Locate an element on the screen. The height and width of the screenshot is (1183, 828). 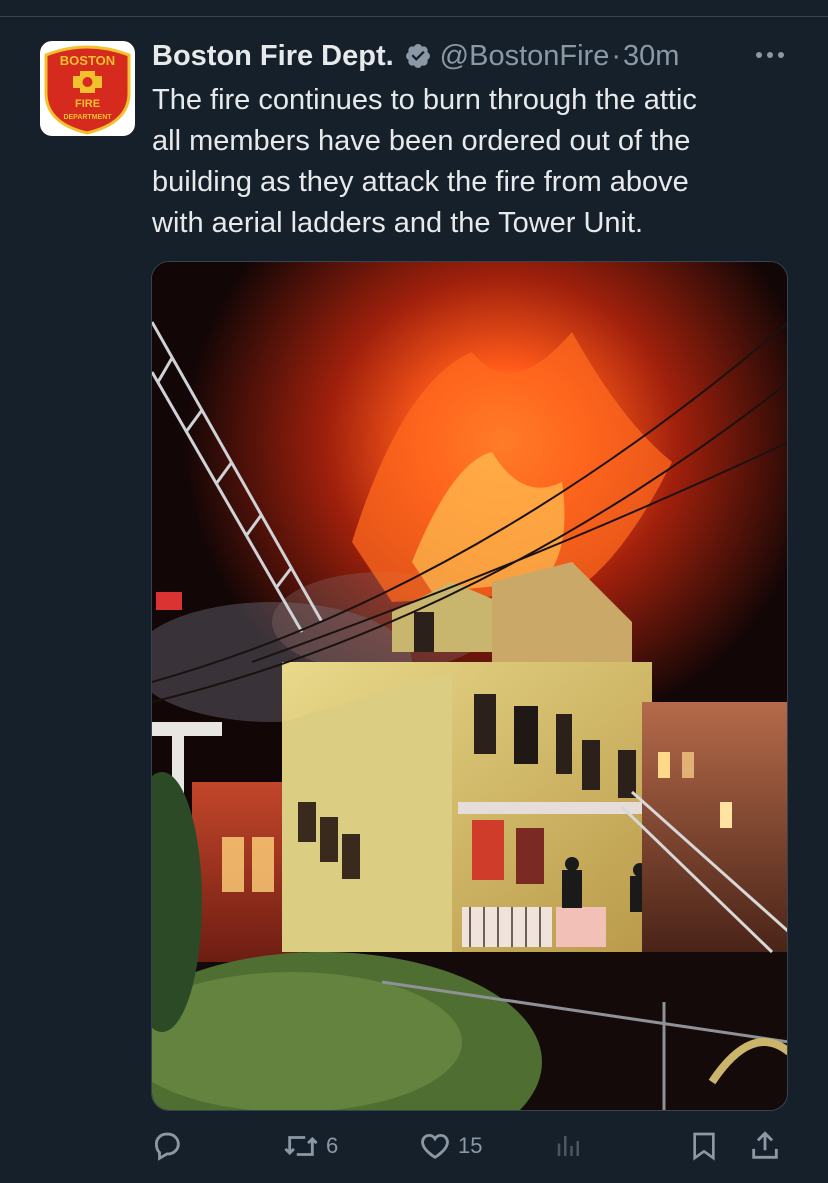
views-icon is located at coordinates (569, 1146).